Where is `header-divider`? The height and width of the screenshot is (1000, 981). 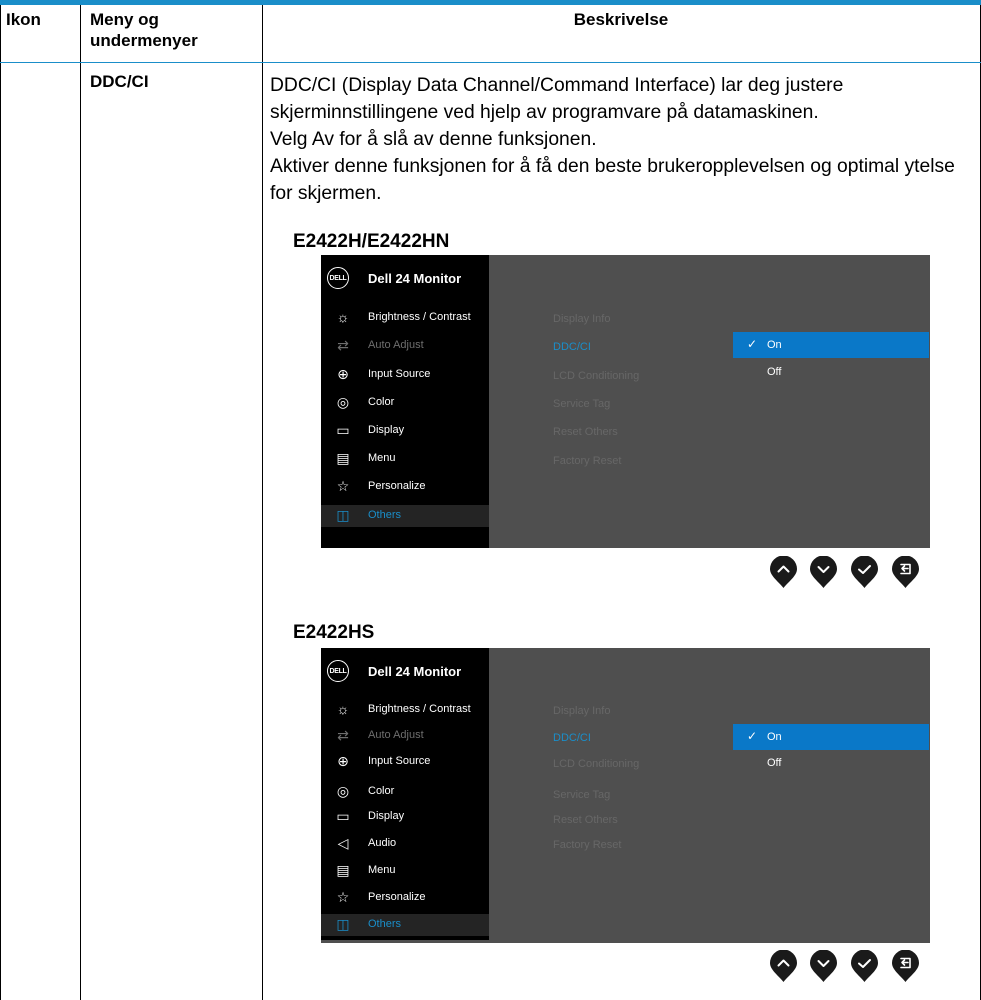
header-divider is located at coordinates (490, 62).